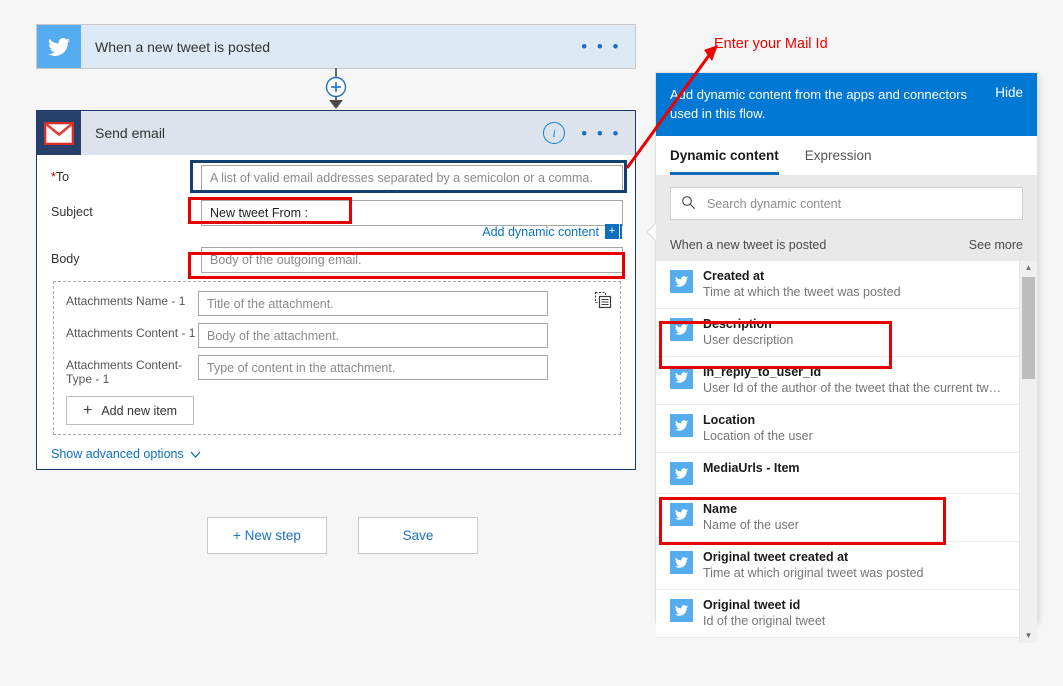  Describe the element at coordinates (1028, 452) in the screenshot. I see `panel-scrollbar: ▲ ▼` at that location.